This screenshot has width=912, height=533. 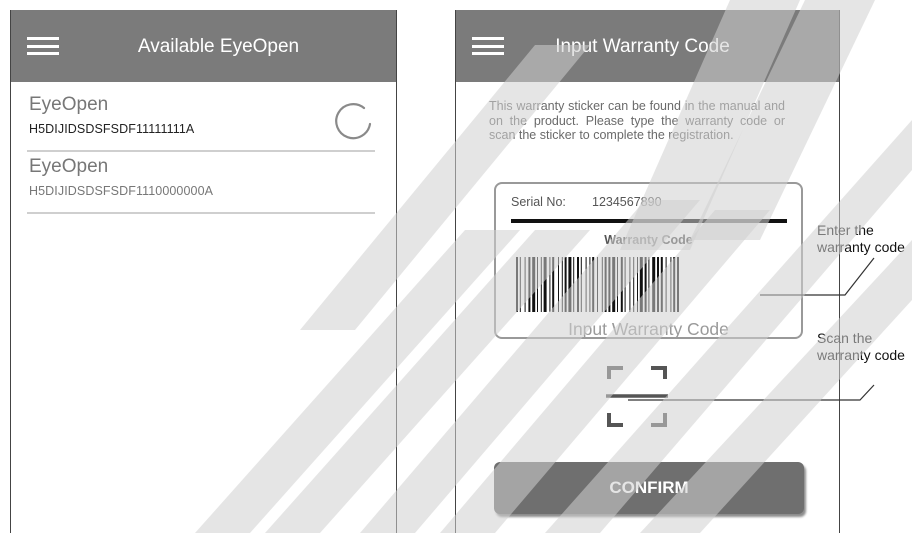 I want to click on screen-title: Input Warranty Code, so click(x=642, y=46).